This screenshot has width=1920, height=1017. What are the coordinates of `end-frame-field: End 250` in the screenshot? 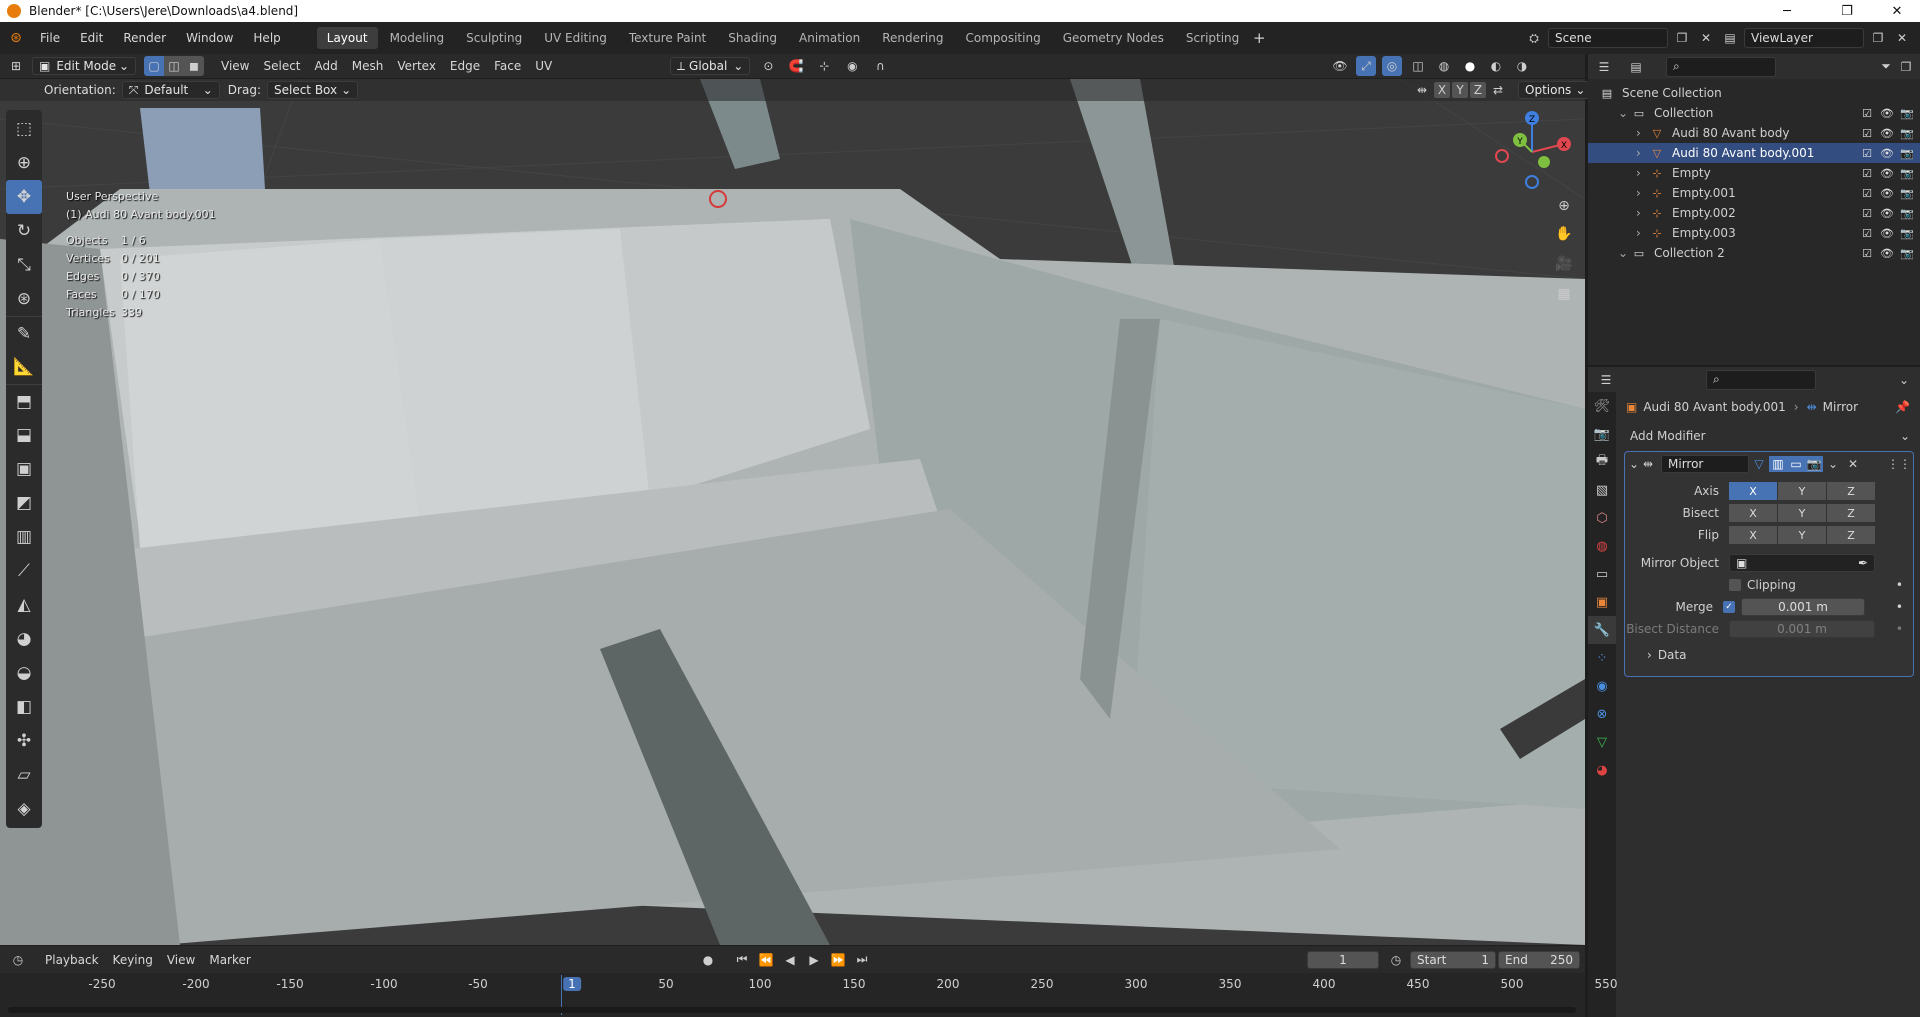 It's located at (1539, 959).